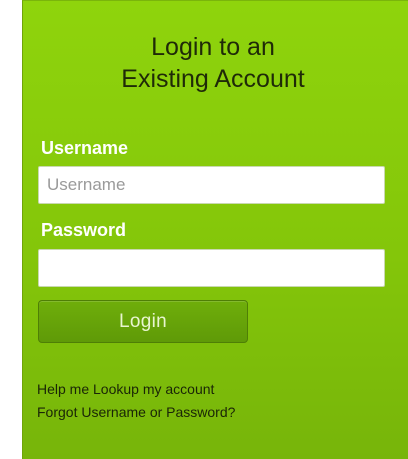 This screenshot has width=408, height=459. I want to click on password-label: Password, so click(84, 230).